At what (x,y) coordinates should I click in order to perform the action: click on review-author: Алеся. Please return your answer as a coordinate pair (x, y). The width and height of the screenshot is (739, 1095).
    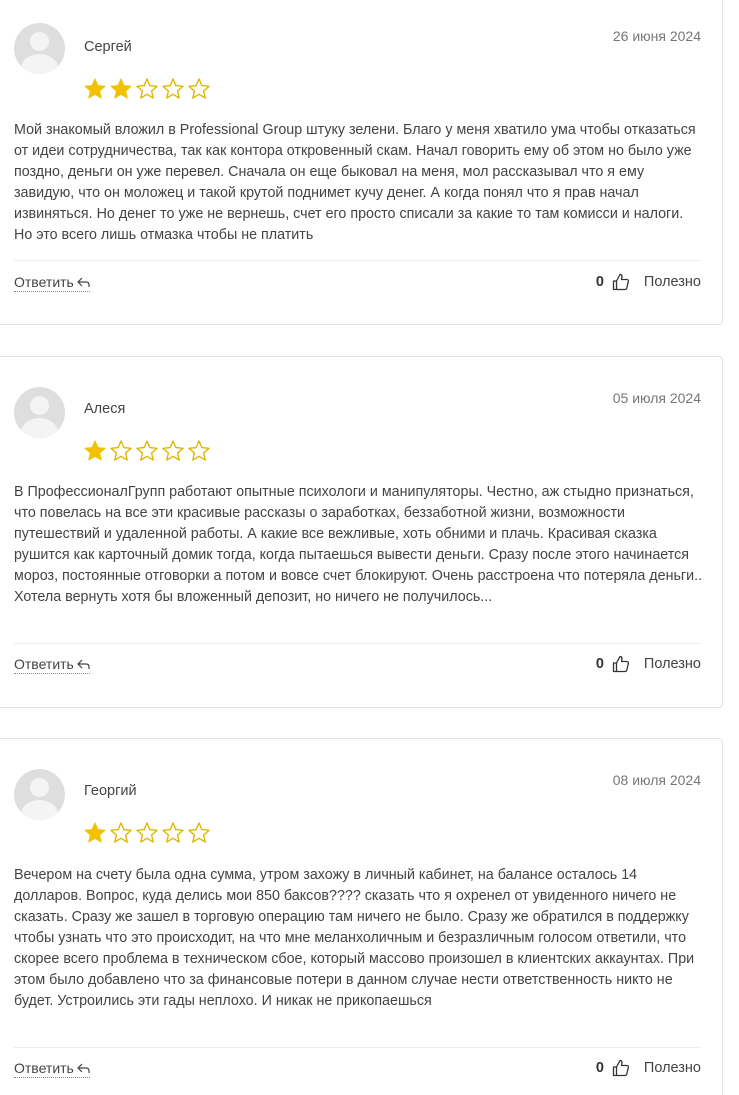
    Looking at the image, I should click on (105, 409).